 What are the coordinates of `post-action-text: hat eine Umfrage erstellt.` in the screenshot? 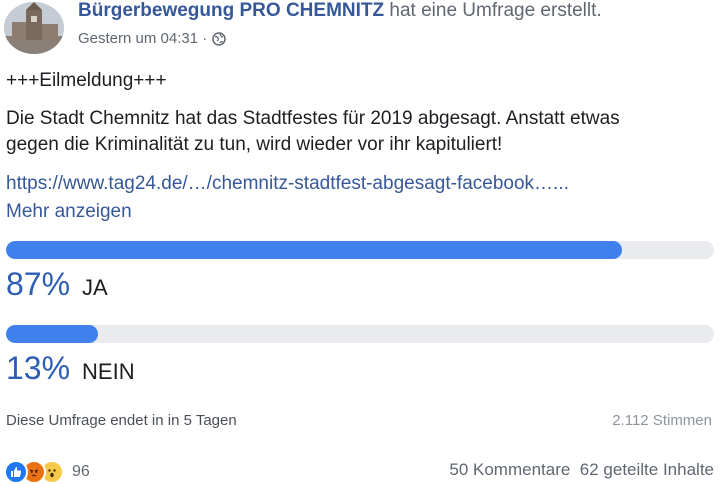 It's located at (495, 10).